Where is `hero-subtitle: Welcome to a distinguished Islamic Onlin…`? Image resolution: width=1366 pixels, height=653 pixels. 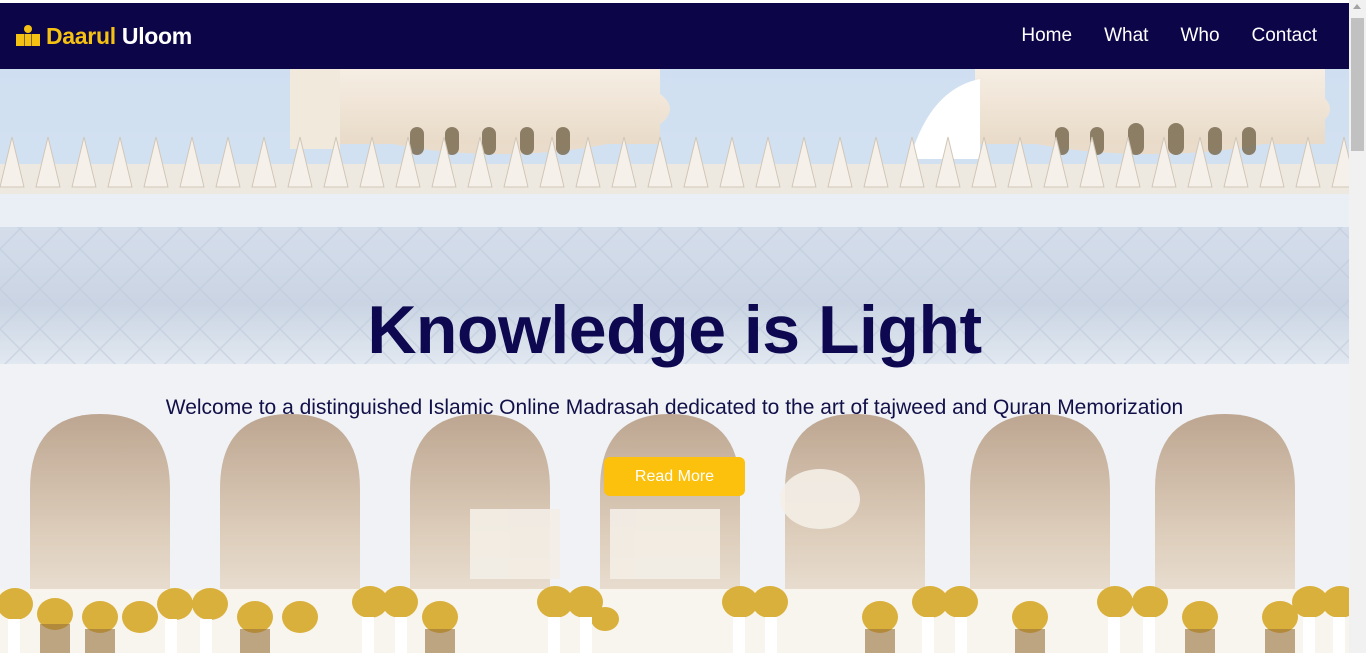 hero-subtitle: Welcome to a distinguished Islamic Onlin… is located at coordinates (674, 407).